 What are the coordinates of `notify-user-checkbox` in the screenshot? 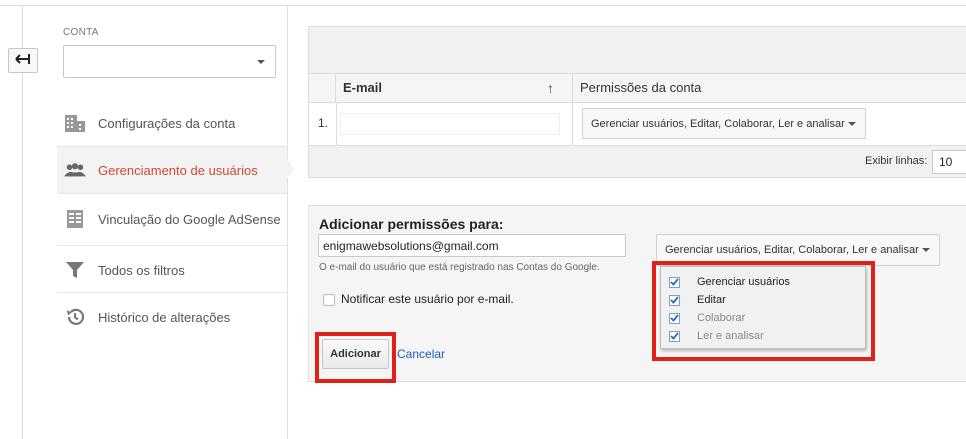 It's located at (329, 300).